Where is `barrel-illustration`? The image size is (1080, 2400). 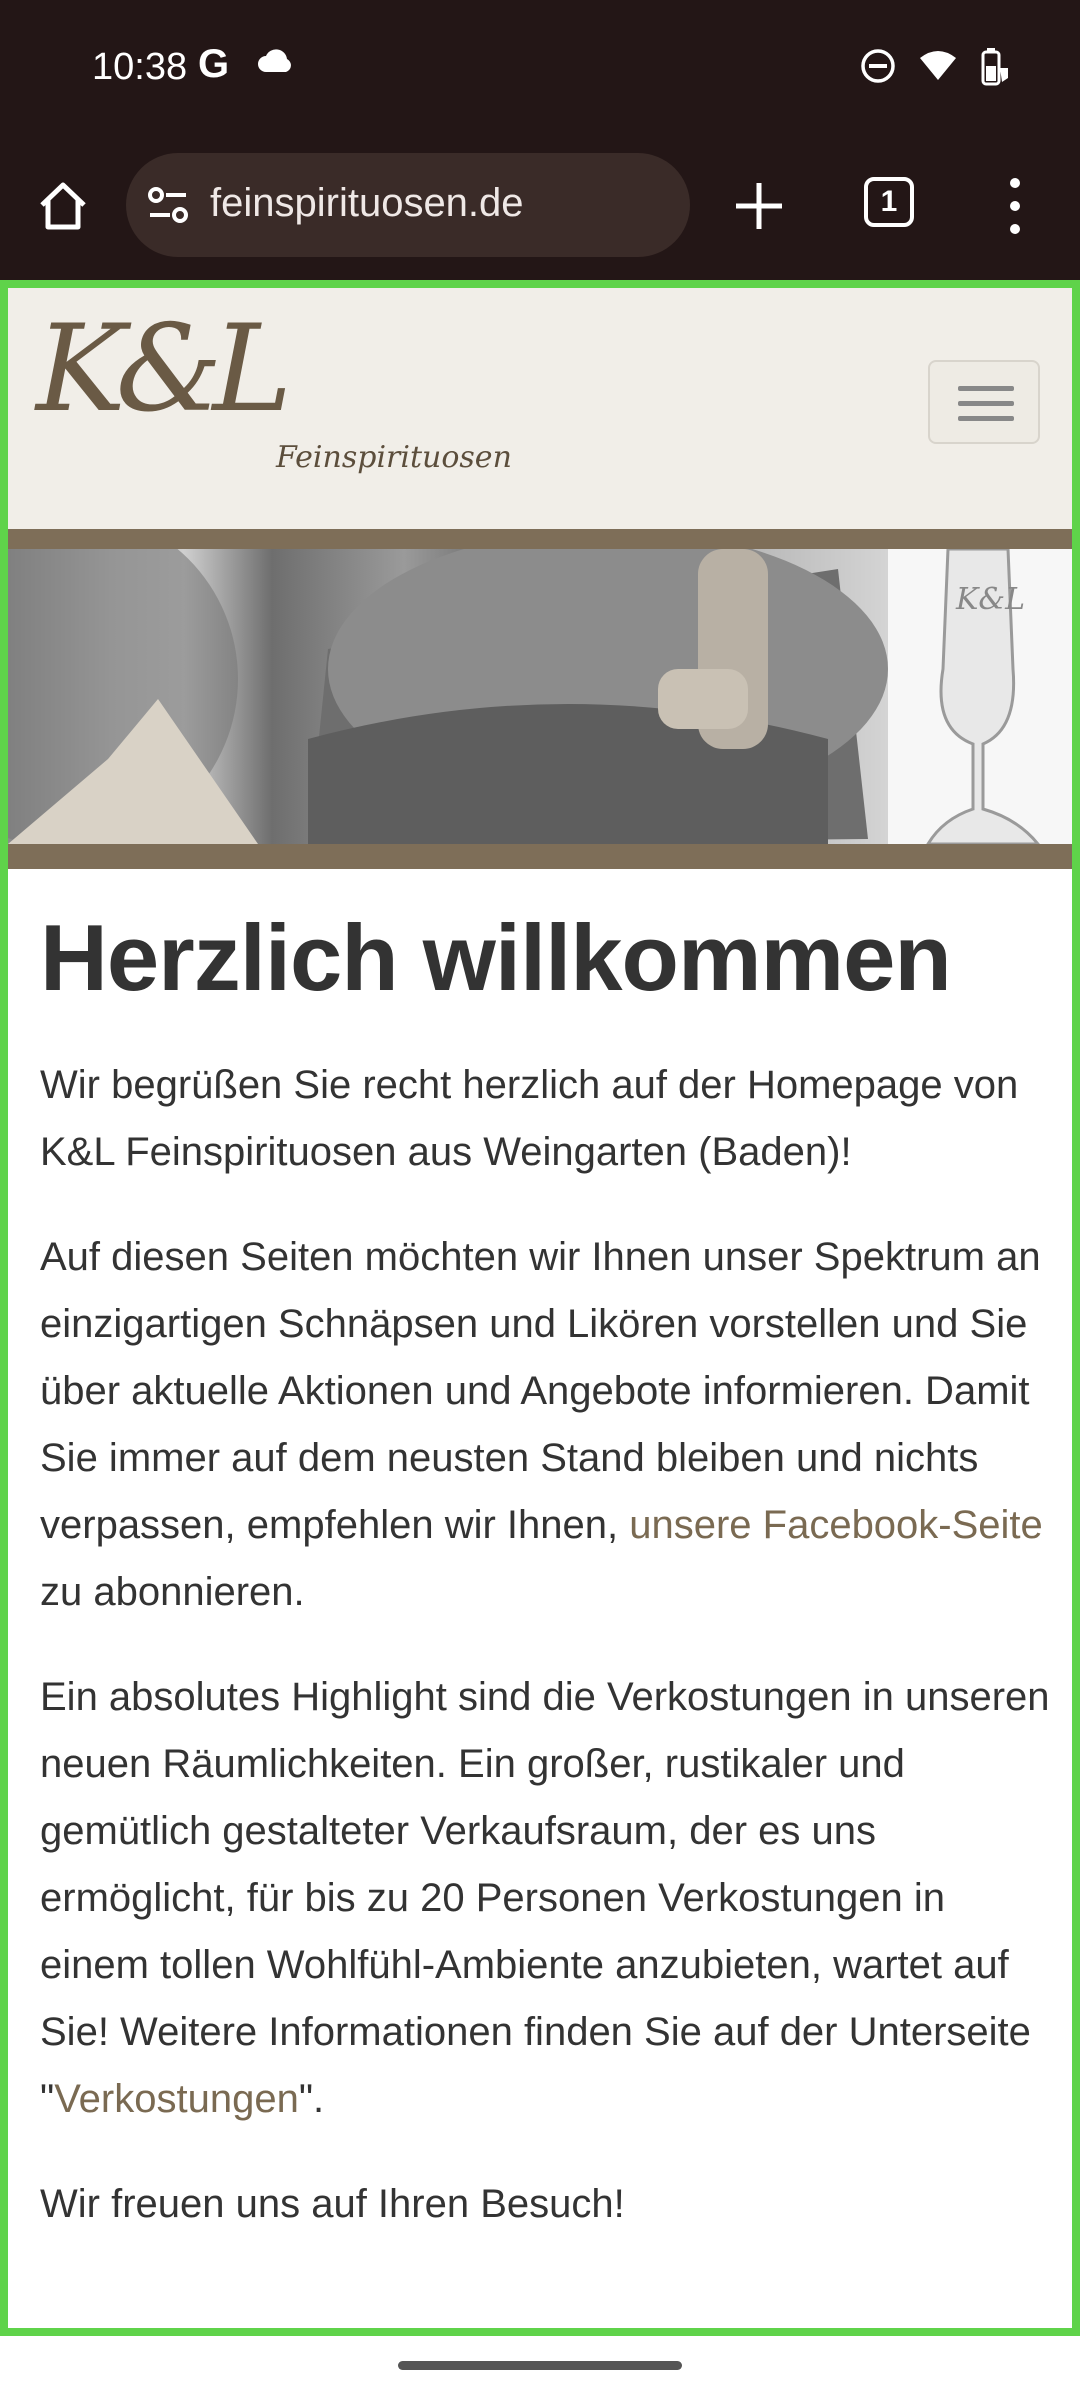
barrel-illustration is located at coordinates (448, 696).